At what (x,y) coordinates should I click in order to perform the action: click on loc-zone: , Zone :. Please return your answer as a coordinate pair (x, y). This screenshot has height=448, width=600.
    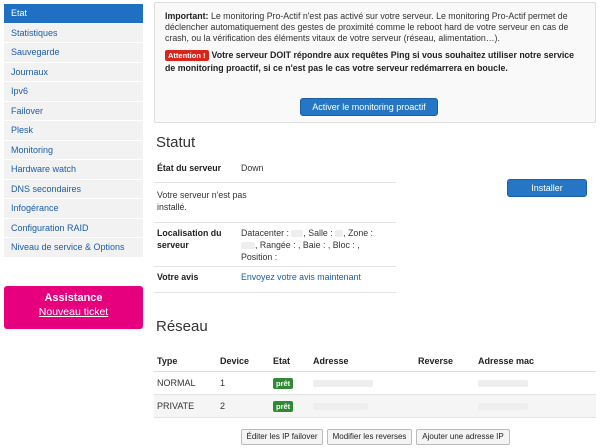
    Looking at the image, I should click on (358, 233).